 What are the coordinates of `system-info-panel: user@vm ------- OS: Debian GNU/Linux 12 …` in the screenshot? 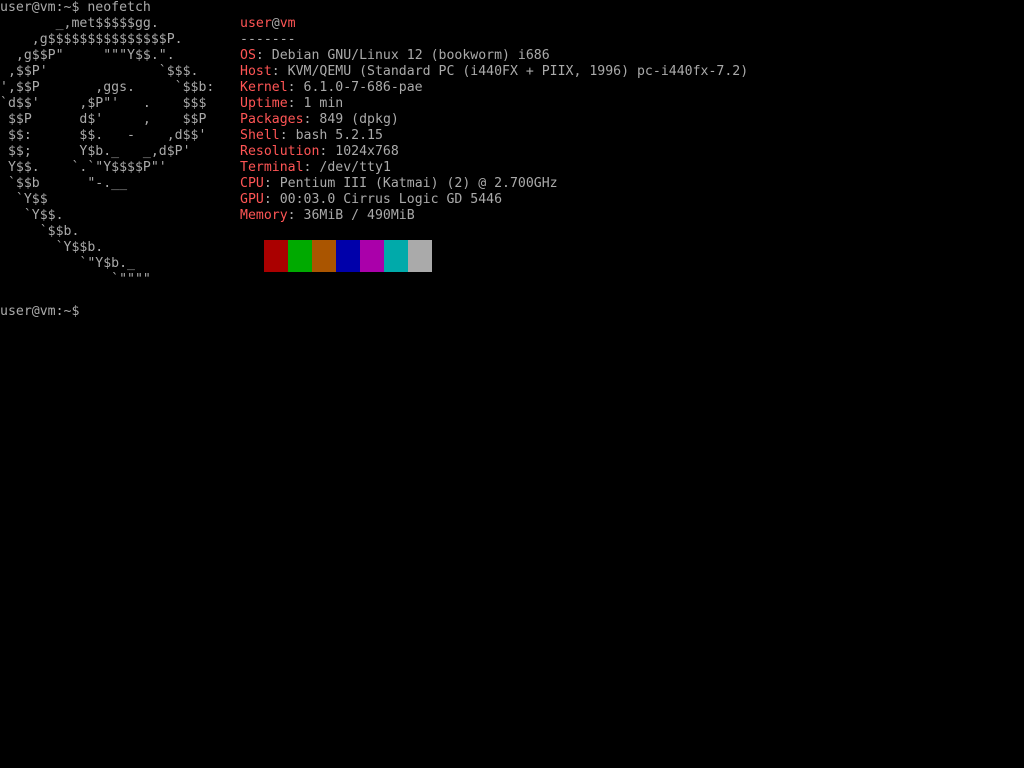 It's located at (494, 120).